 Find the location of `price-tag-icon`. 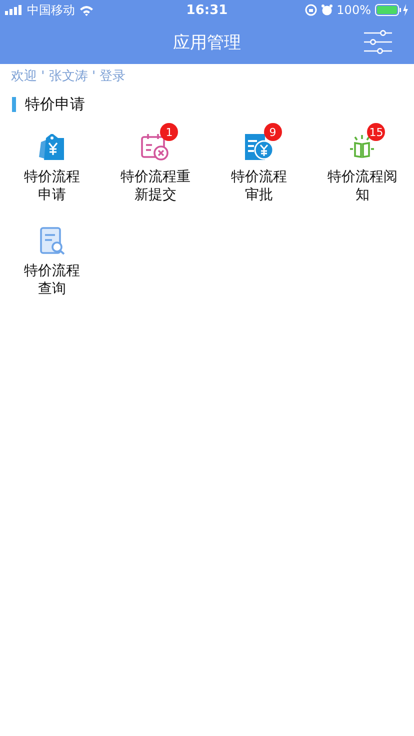

price-tag-icon is located at coordinates (51, 147).